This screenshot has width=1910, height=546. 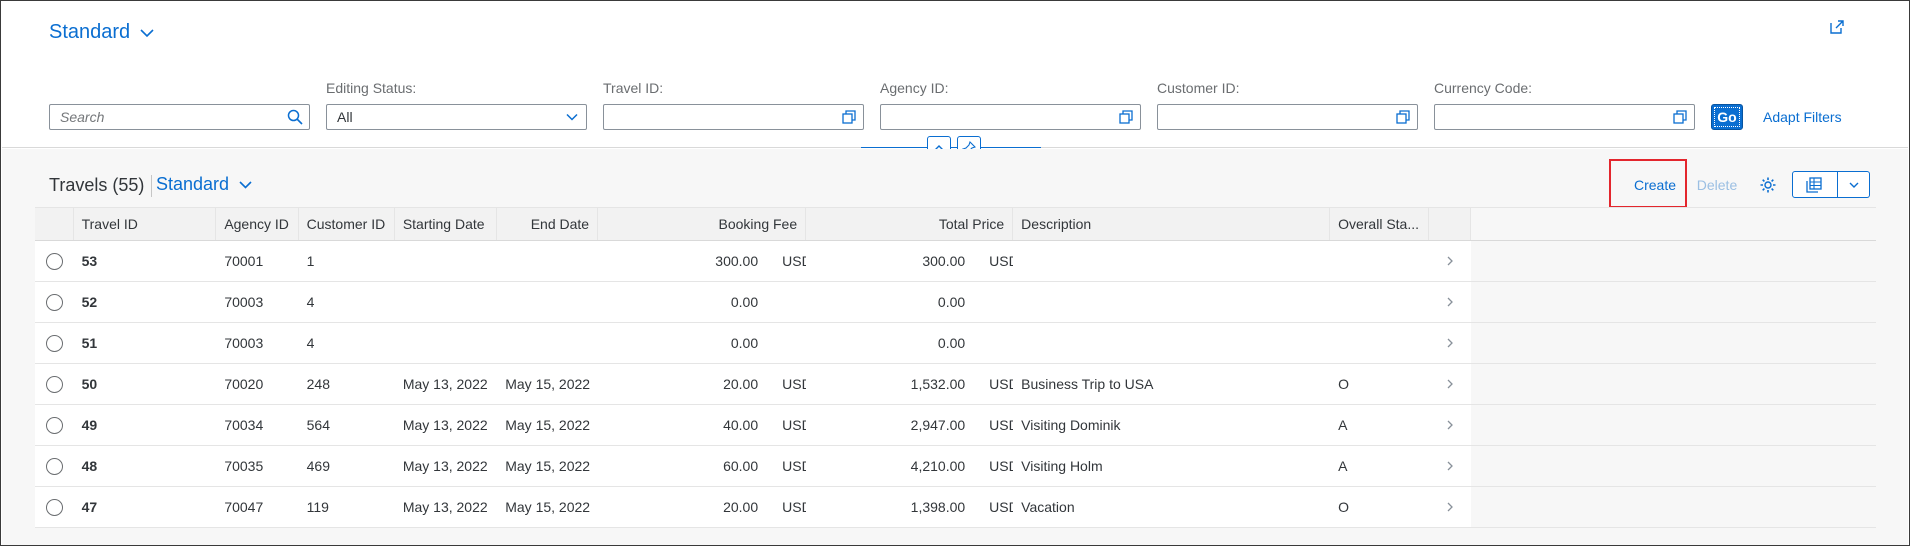 What do you see at coordinates (1802, 117) in the screenshot?
I see `adapt-filters-button: Adapt Filters` at bounding box center [1802, 117].